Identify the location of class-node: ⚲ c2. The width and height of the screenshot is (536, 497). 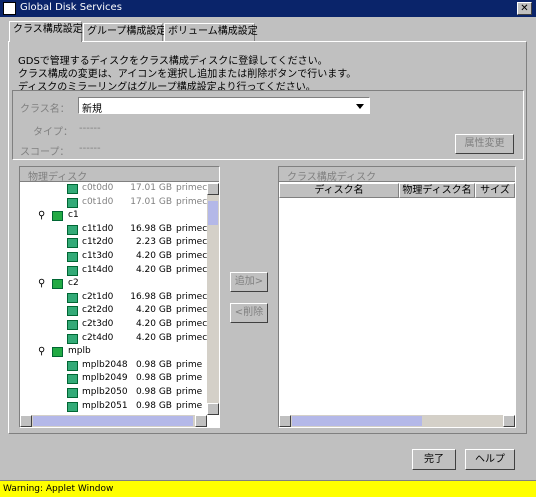
(113, 284).